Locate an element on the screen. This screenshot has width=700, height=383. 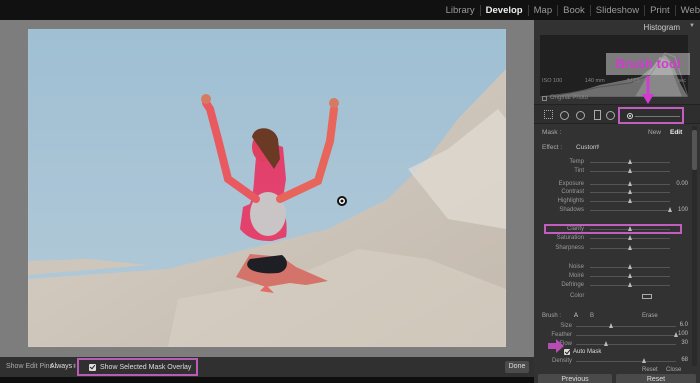
focal-length-value: 140 mm is located at coordinates (594, 81).